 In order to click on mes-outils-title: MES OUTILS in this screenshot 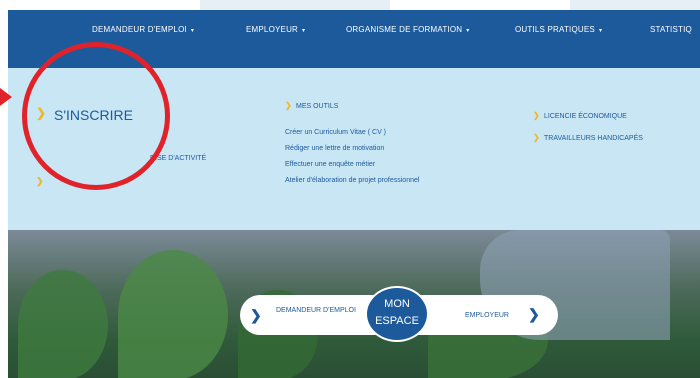, I will do `click(317, 106)`.